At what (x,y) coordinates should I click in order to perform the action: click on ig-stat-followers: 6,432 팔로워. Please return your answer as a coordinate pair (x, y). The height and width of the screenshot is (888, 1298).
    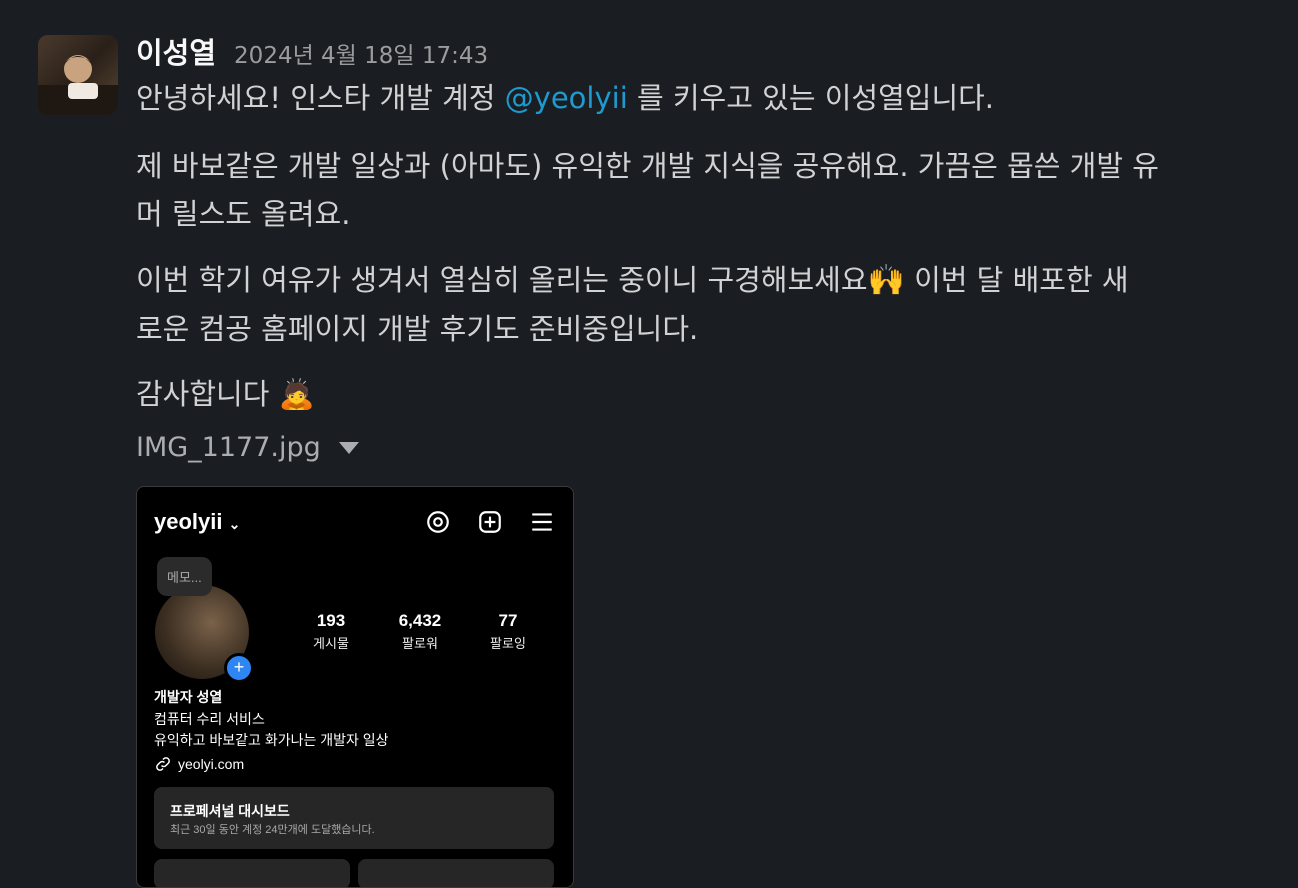
    Looking at the image, I should click on (420, 631).